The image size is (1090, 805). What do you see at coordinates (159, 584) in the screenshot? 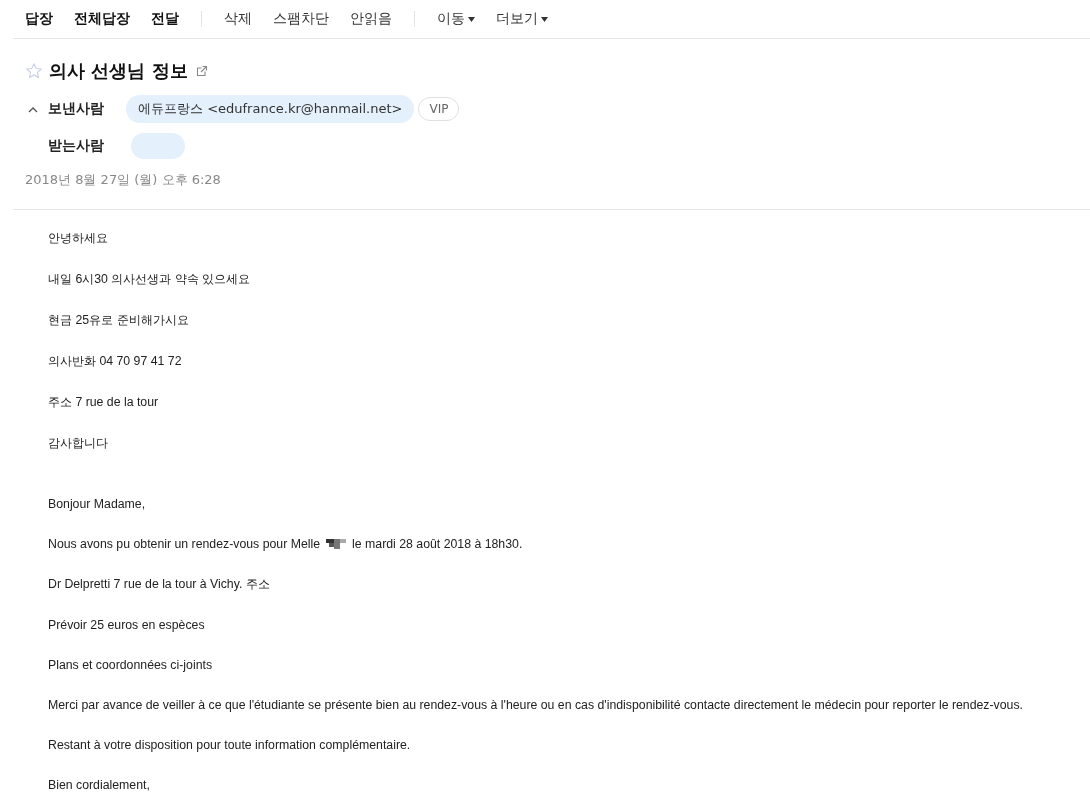
I see `body-text: Dr Delpretti 7 rue de la tour à Vichy. 주소` at bounding box center [159, 584].